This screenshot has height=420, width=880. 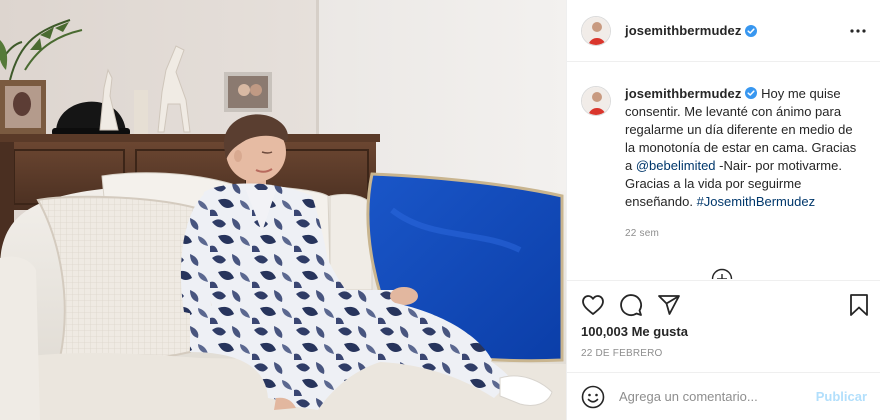 I want to click on heart-icon, so click(x=593, y=305).